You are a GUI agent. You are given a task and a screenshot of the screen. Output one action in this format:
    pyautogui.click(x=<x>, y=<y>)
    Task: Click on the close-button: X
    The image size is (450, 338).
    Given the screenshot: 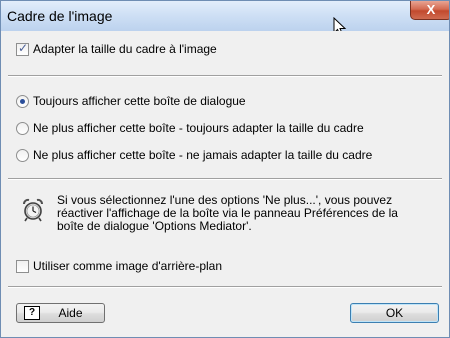 What is the action you would take?
    pyautogui.click(x=429, y=10)
    